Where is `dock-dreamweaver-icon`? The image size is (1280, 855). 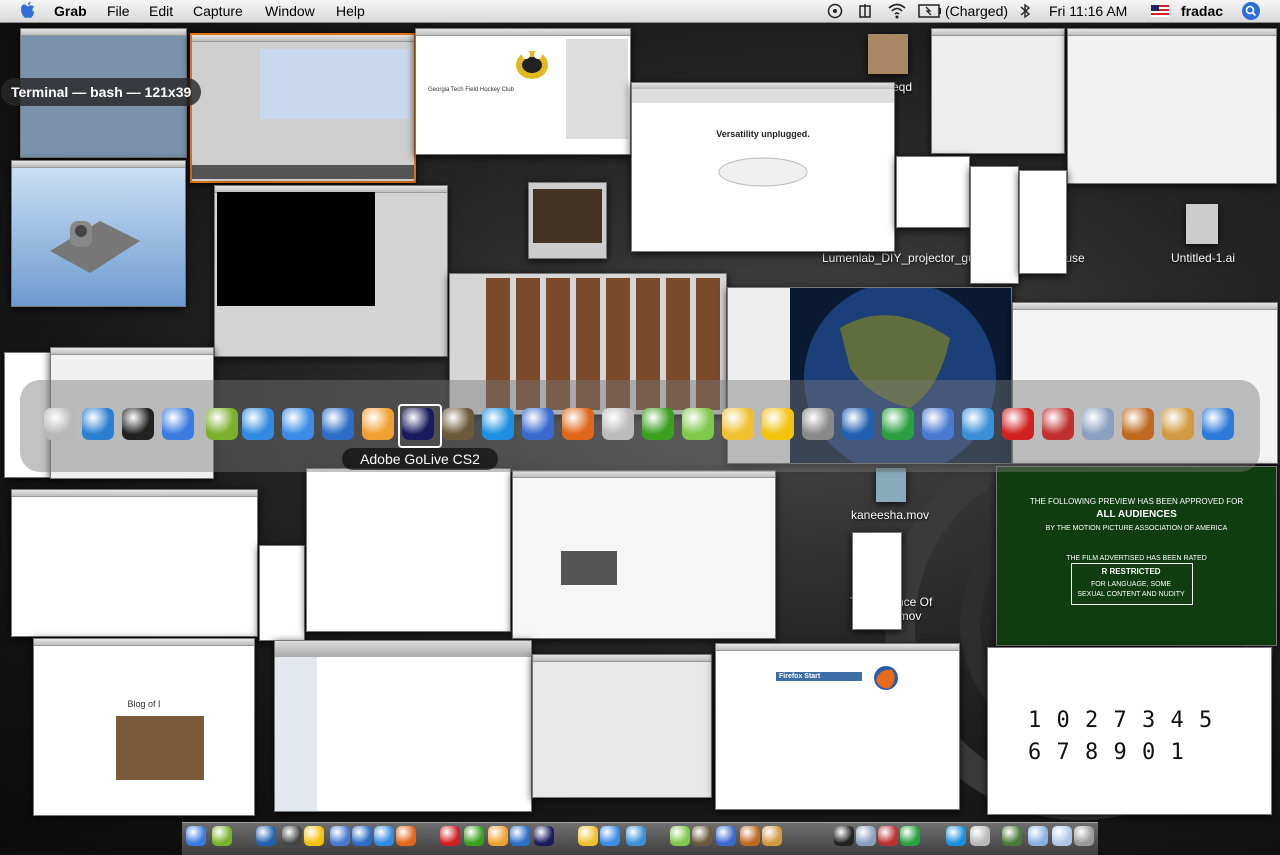 dock-dreamweaver-icon is located at coordinates (474, 836).